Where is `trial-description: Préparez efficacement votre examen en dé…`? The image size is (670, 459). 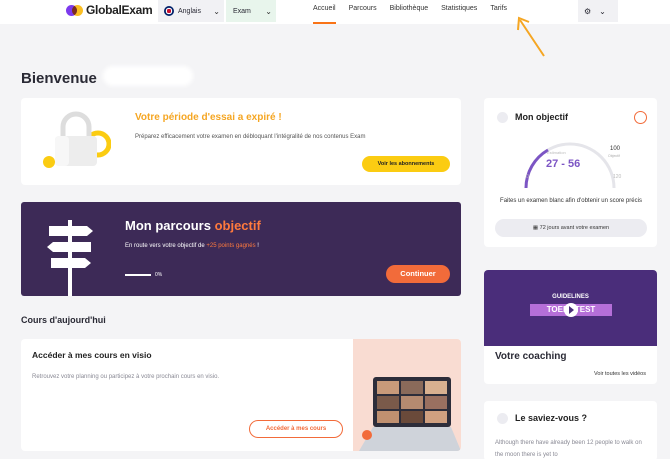
trial-description: Préparez efficacement votre examen en dé… is located at coordinates (250, 137).